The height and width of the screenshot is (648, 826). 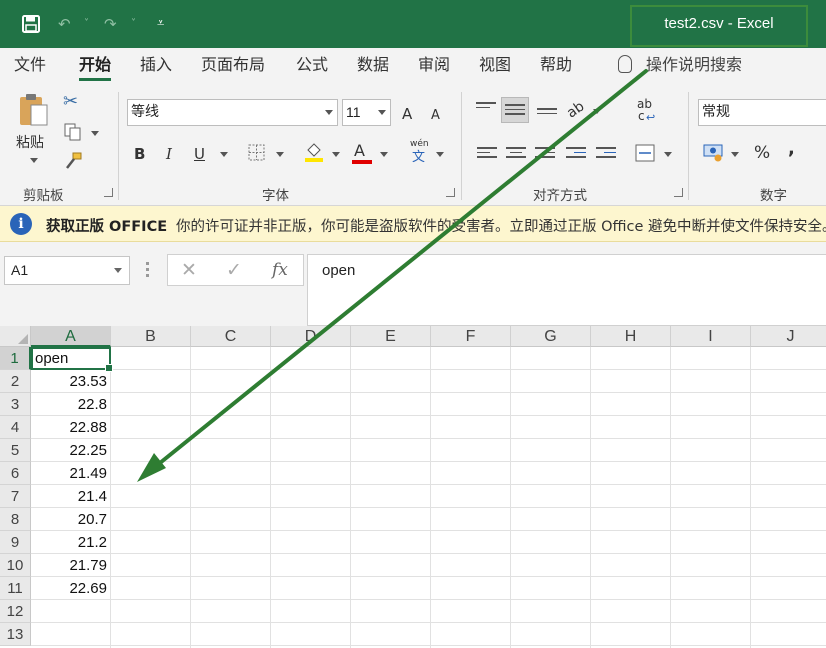 What do you see at coordinates (34, 160) in the screenshot?
I see `paste-dropdown-icon` at bounding box center [34, 160].